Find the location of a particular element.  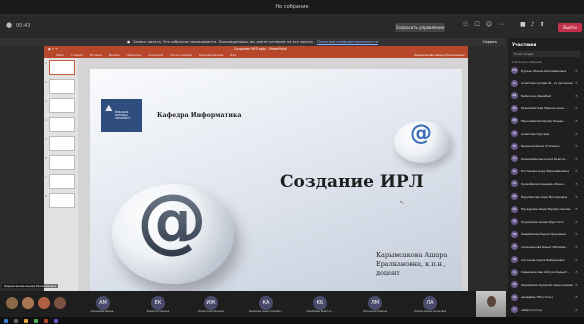

presenter-label: Карымсакова Ашара Ералкановна is located at coordinates (30, 286).